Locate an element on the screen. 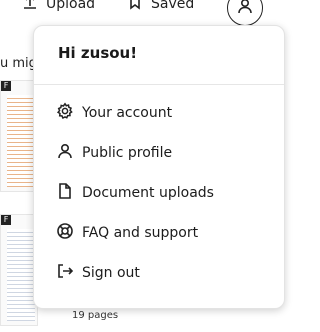 The image size is (320, 332). top-bar: Upload Saved is located at coordinates (155, 13).